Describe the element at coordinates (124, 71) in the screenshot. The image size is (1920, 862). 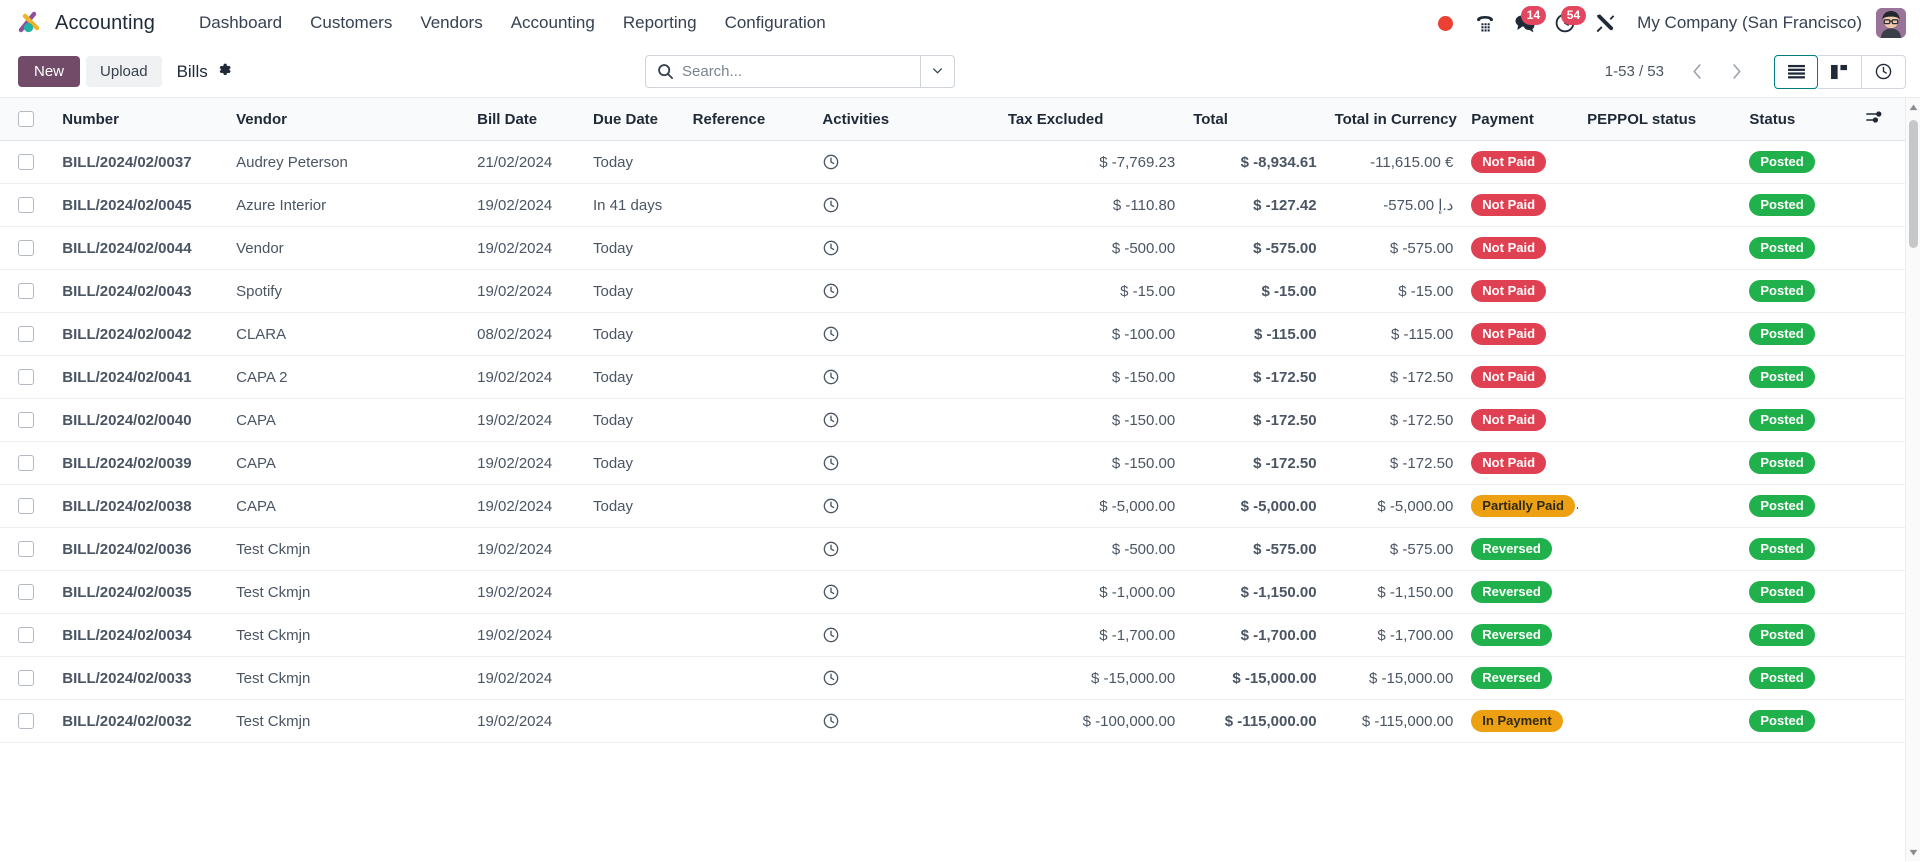
I see `upload-button: Upload` at that location.